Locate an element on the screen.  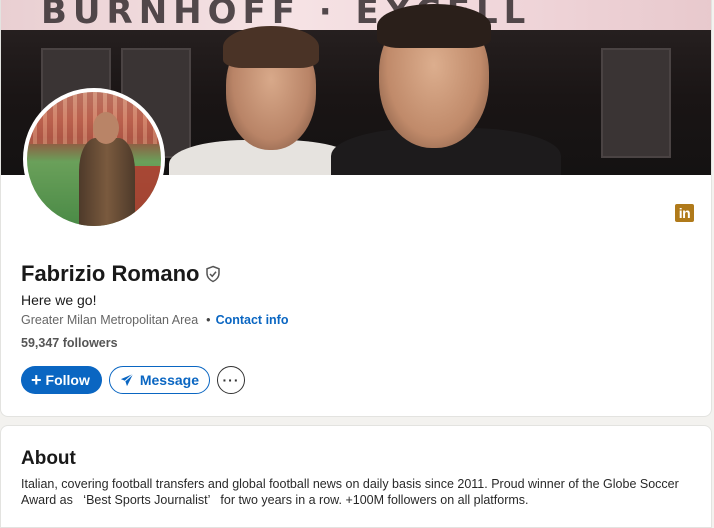
profile-location: Greater Milan Metropolitan Area is located at coordinates (110, 320).